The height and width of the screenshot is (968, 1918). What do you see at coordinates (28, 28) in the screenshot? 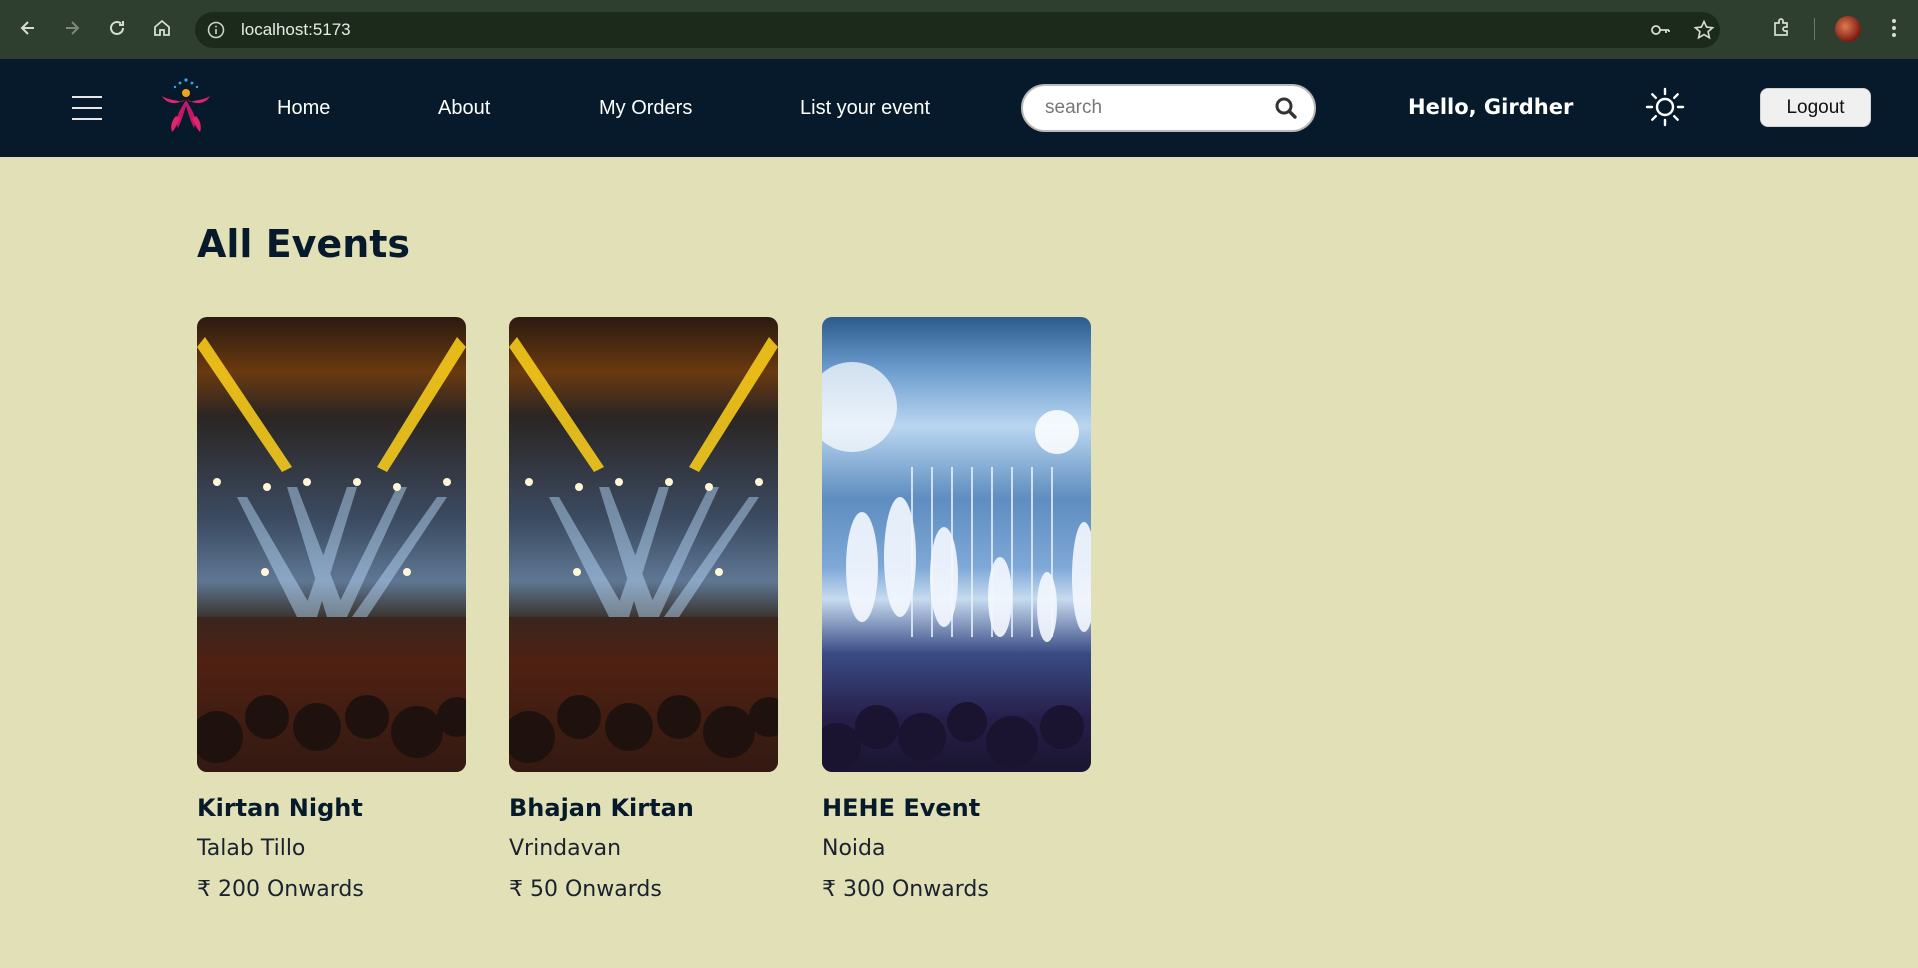
I see `back-icon` at bounding box center [28, 28].